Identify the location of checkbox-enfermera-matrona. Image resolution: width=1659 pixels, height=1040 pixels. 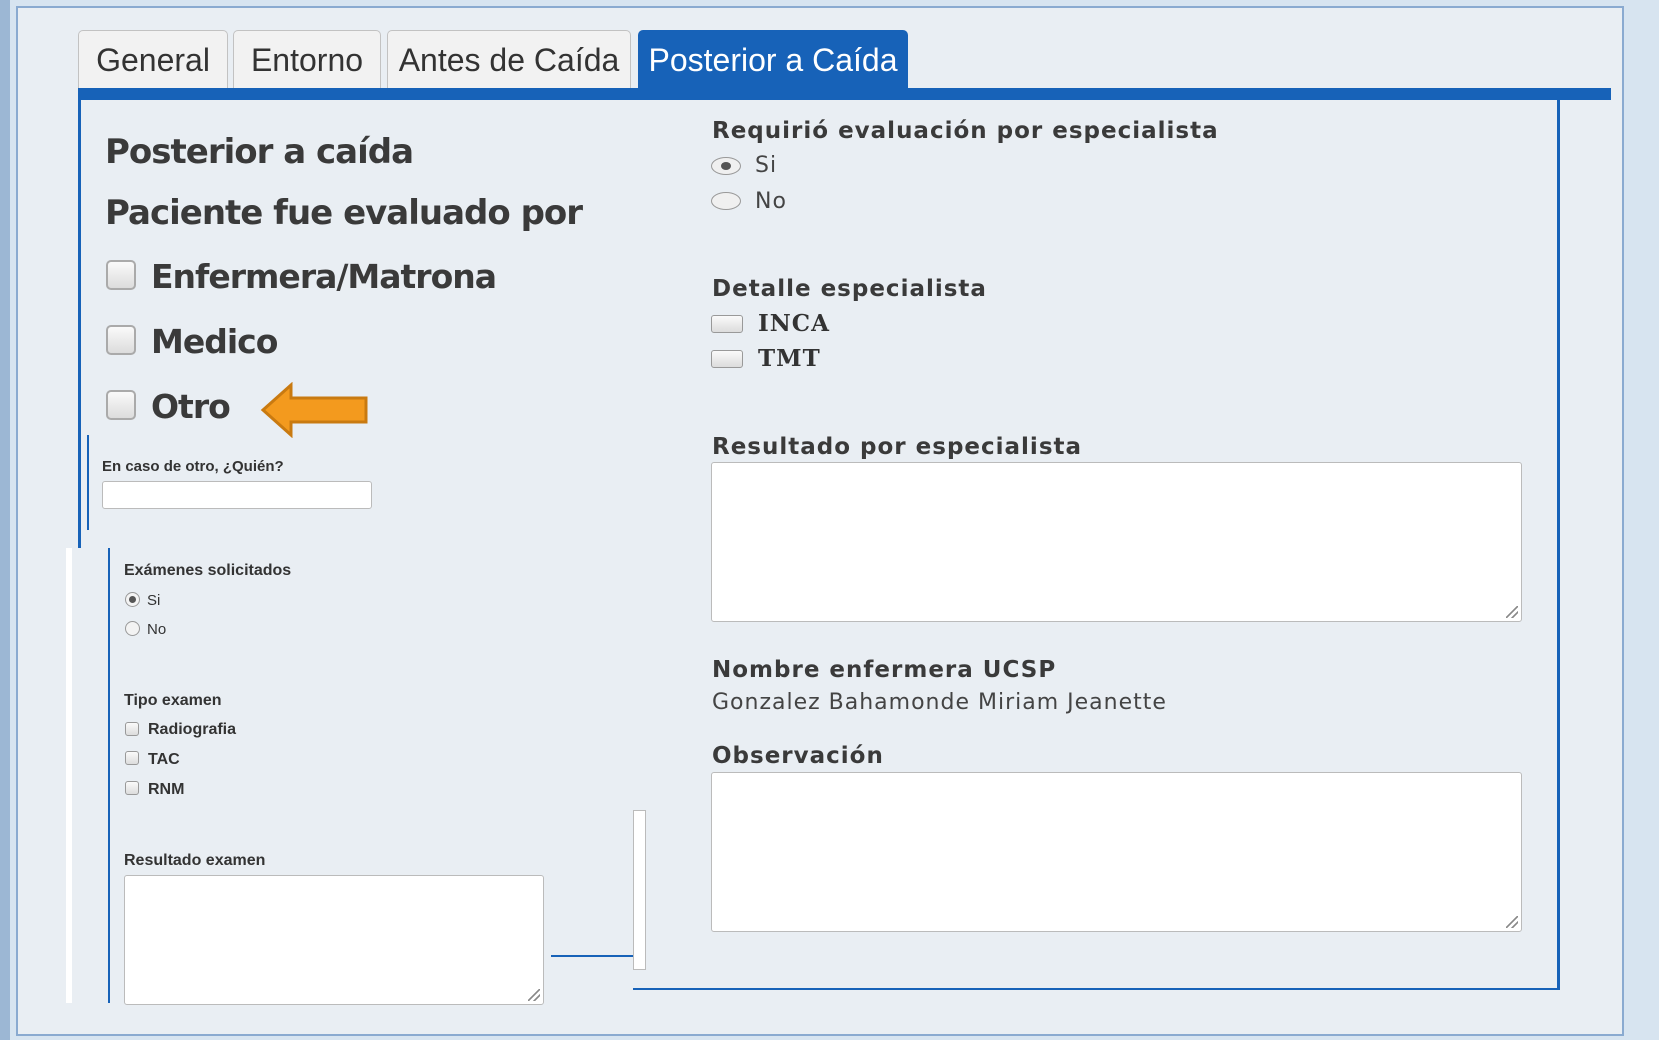
(121, 275).